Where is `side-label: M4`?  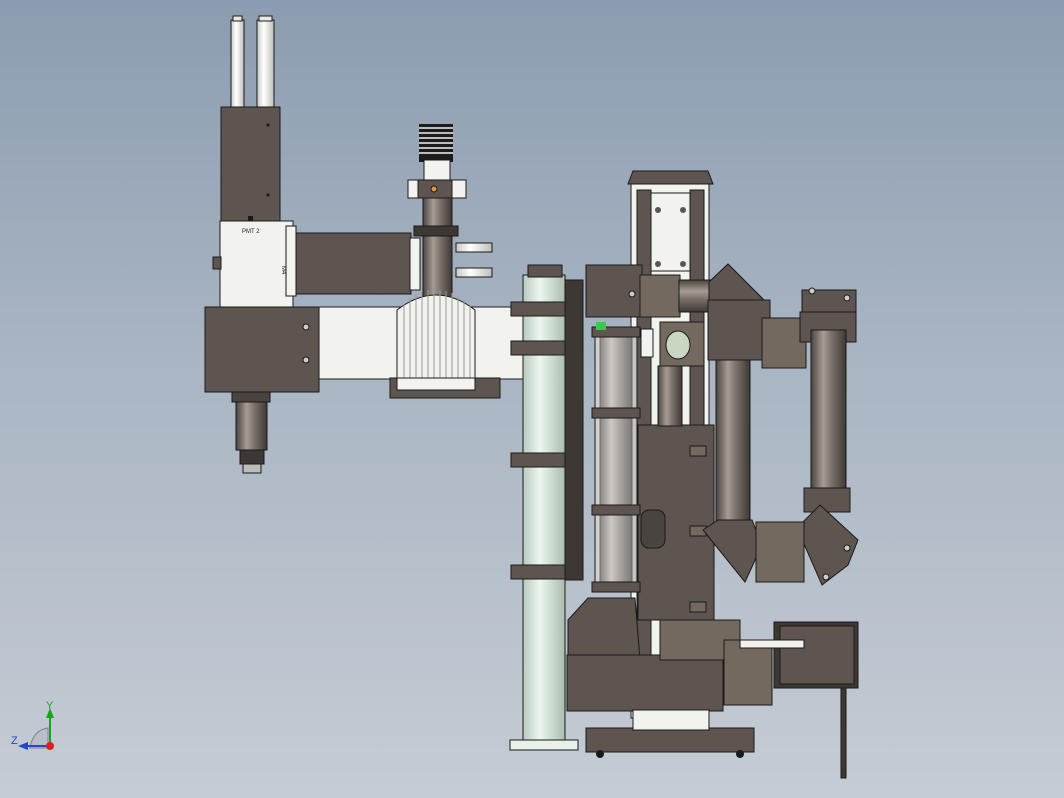
side-label: M4 is located at coordinates (283, 270).